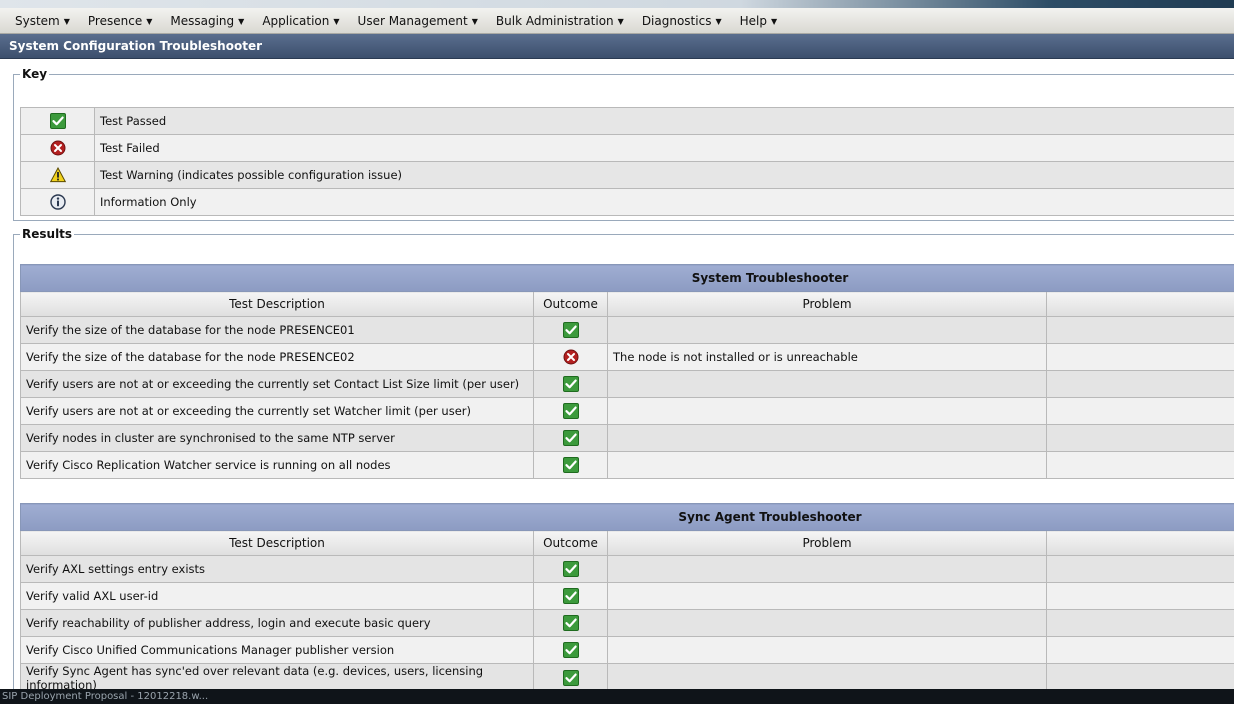  What do you see at coordinates (627, 569) in the screenshot?
I see `table-row: Verify AXL settings entry exists` at bounding box center [627, 569].